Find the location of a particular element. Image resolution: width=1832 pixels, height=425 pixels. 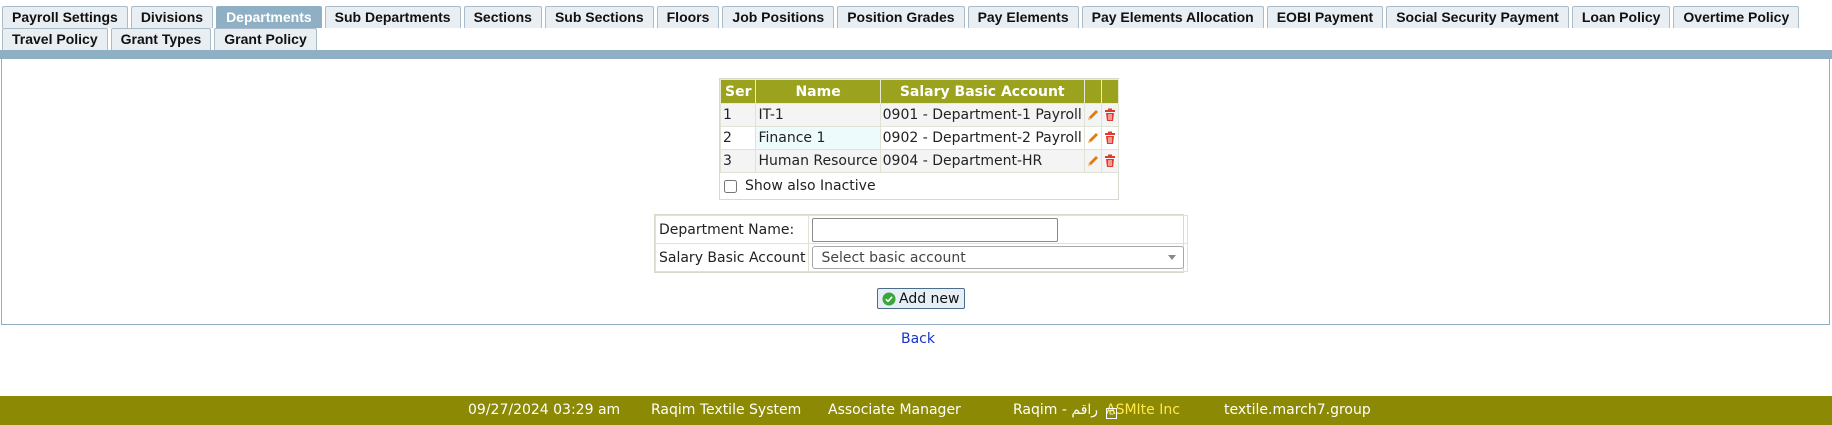

tab-payroll-settings: Payroll Settings is located at coordinates (65, 17).